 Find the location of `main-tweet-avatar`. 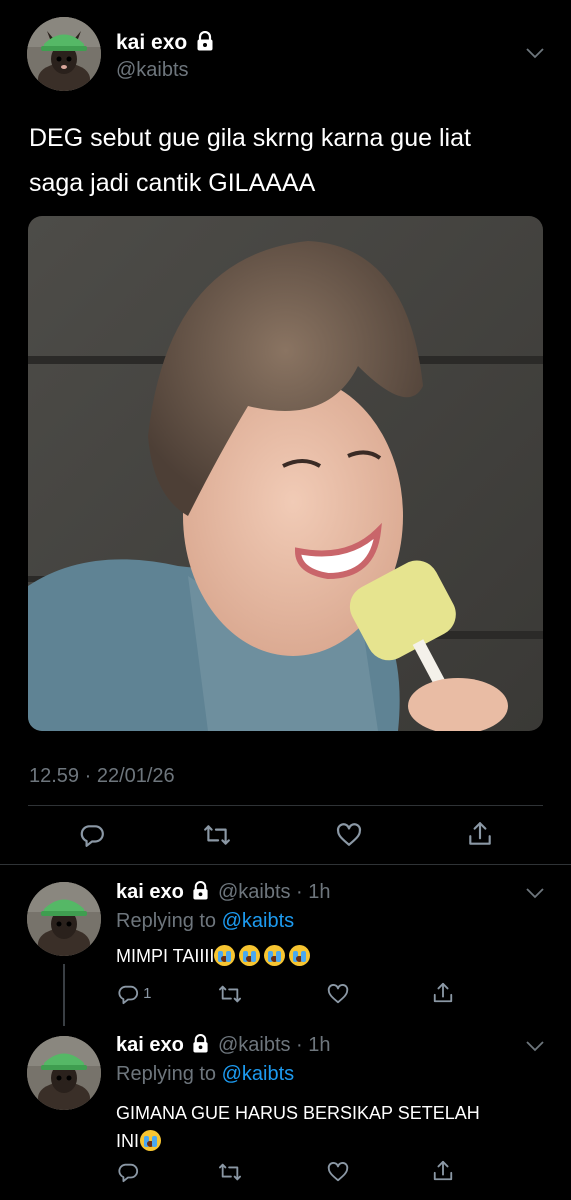

main-tweet-avatar is located at coordinates (64, 54).